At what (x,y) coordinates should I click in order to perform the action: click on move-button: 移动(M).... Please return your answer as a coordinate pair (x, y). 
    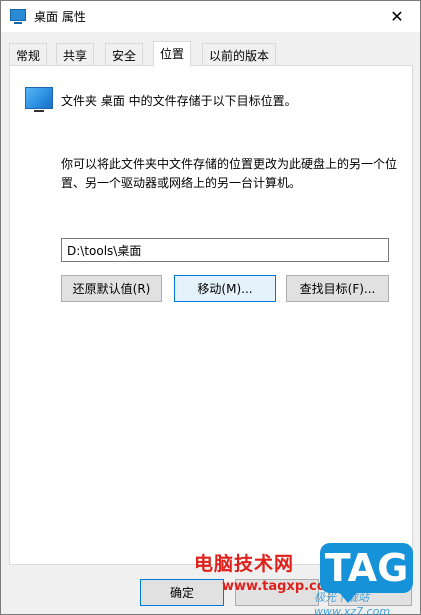
    Looking at the image, I should click on (225, 288).